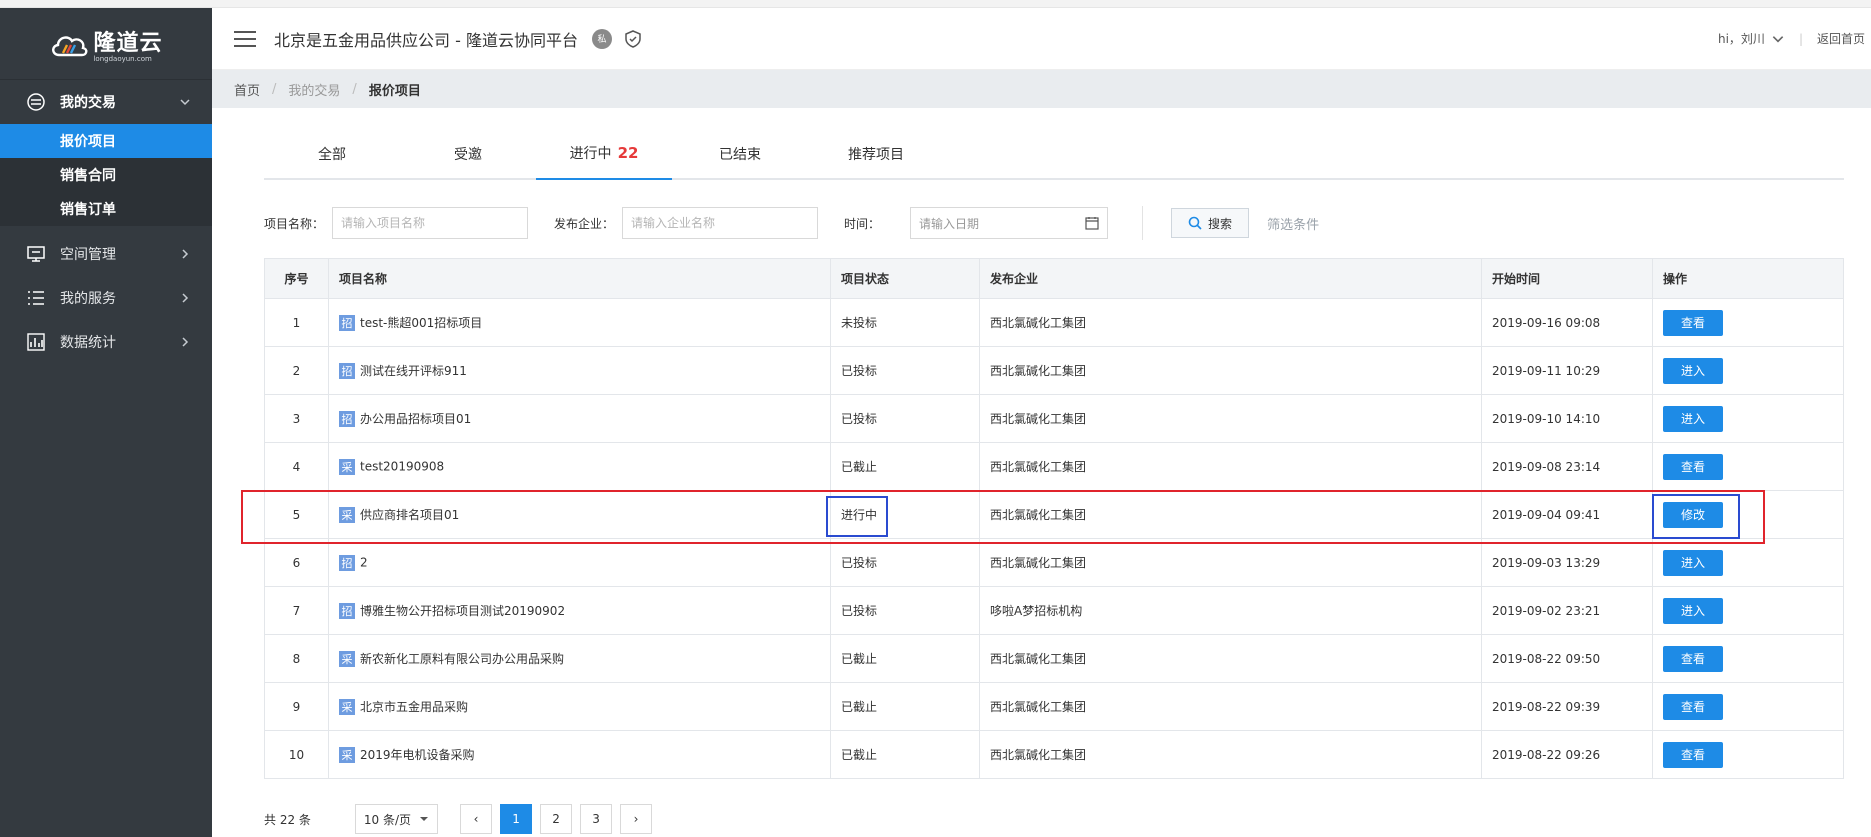 This screenshot has height=837, width=1871. I want to click on tab-invited: 受邀, so click(468, 154).